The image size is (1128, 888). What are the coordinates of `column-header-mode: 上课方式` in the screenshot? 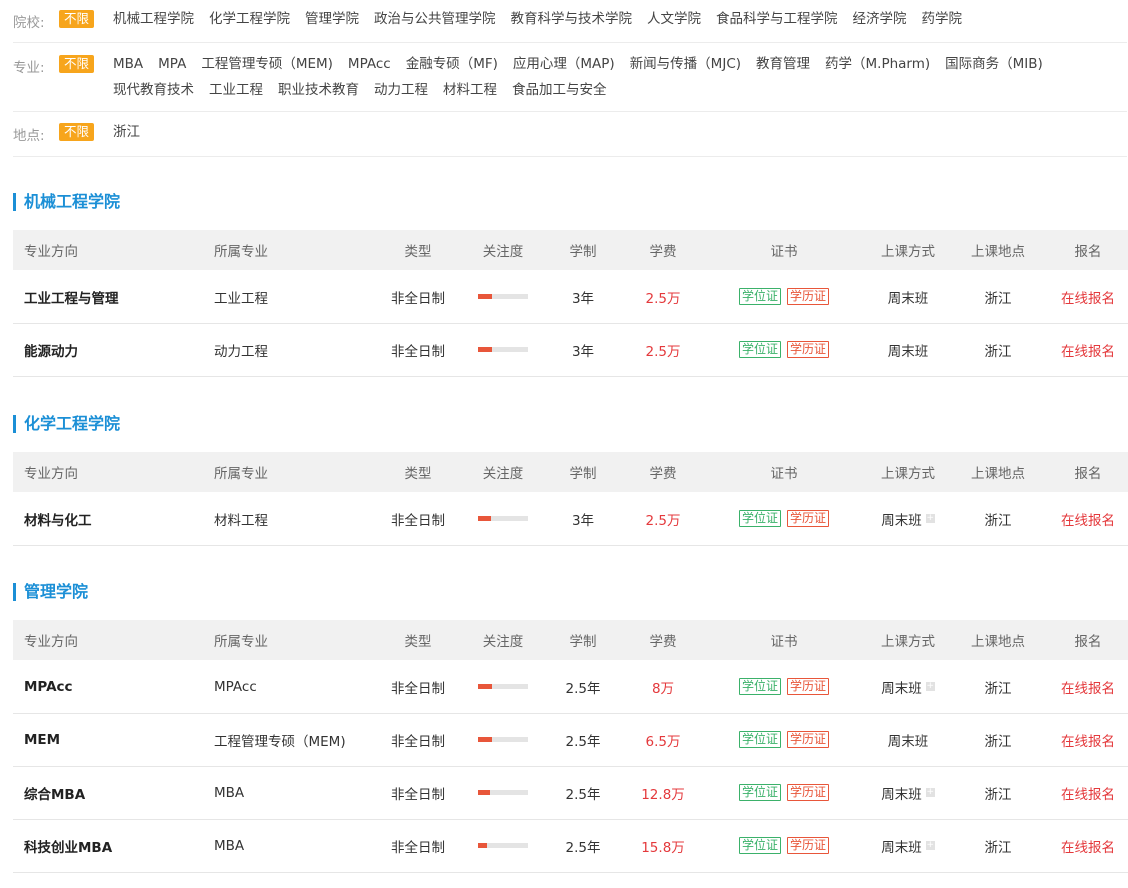 It's located at (908, 252).